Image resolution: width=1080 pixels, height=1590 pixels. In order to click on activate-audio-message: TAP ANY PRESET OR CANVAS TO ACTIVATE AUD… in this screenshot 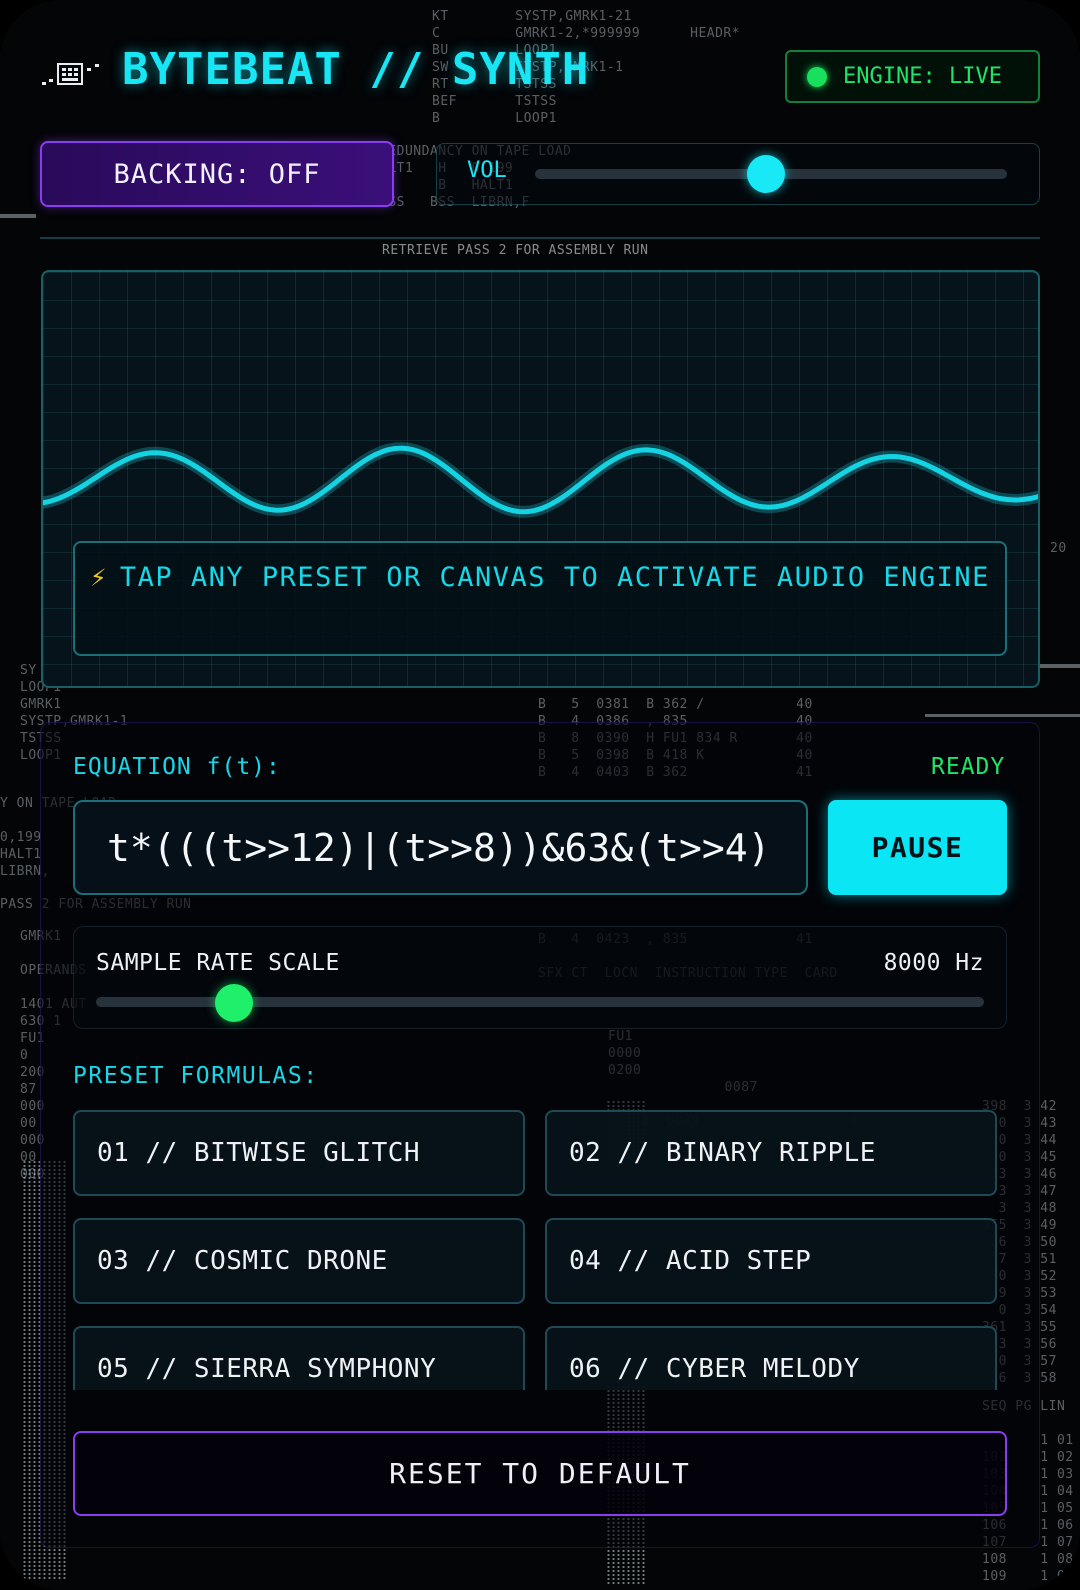, I will do `click(554, 577)`.